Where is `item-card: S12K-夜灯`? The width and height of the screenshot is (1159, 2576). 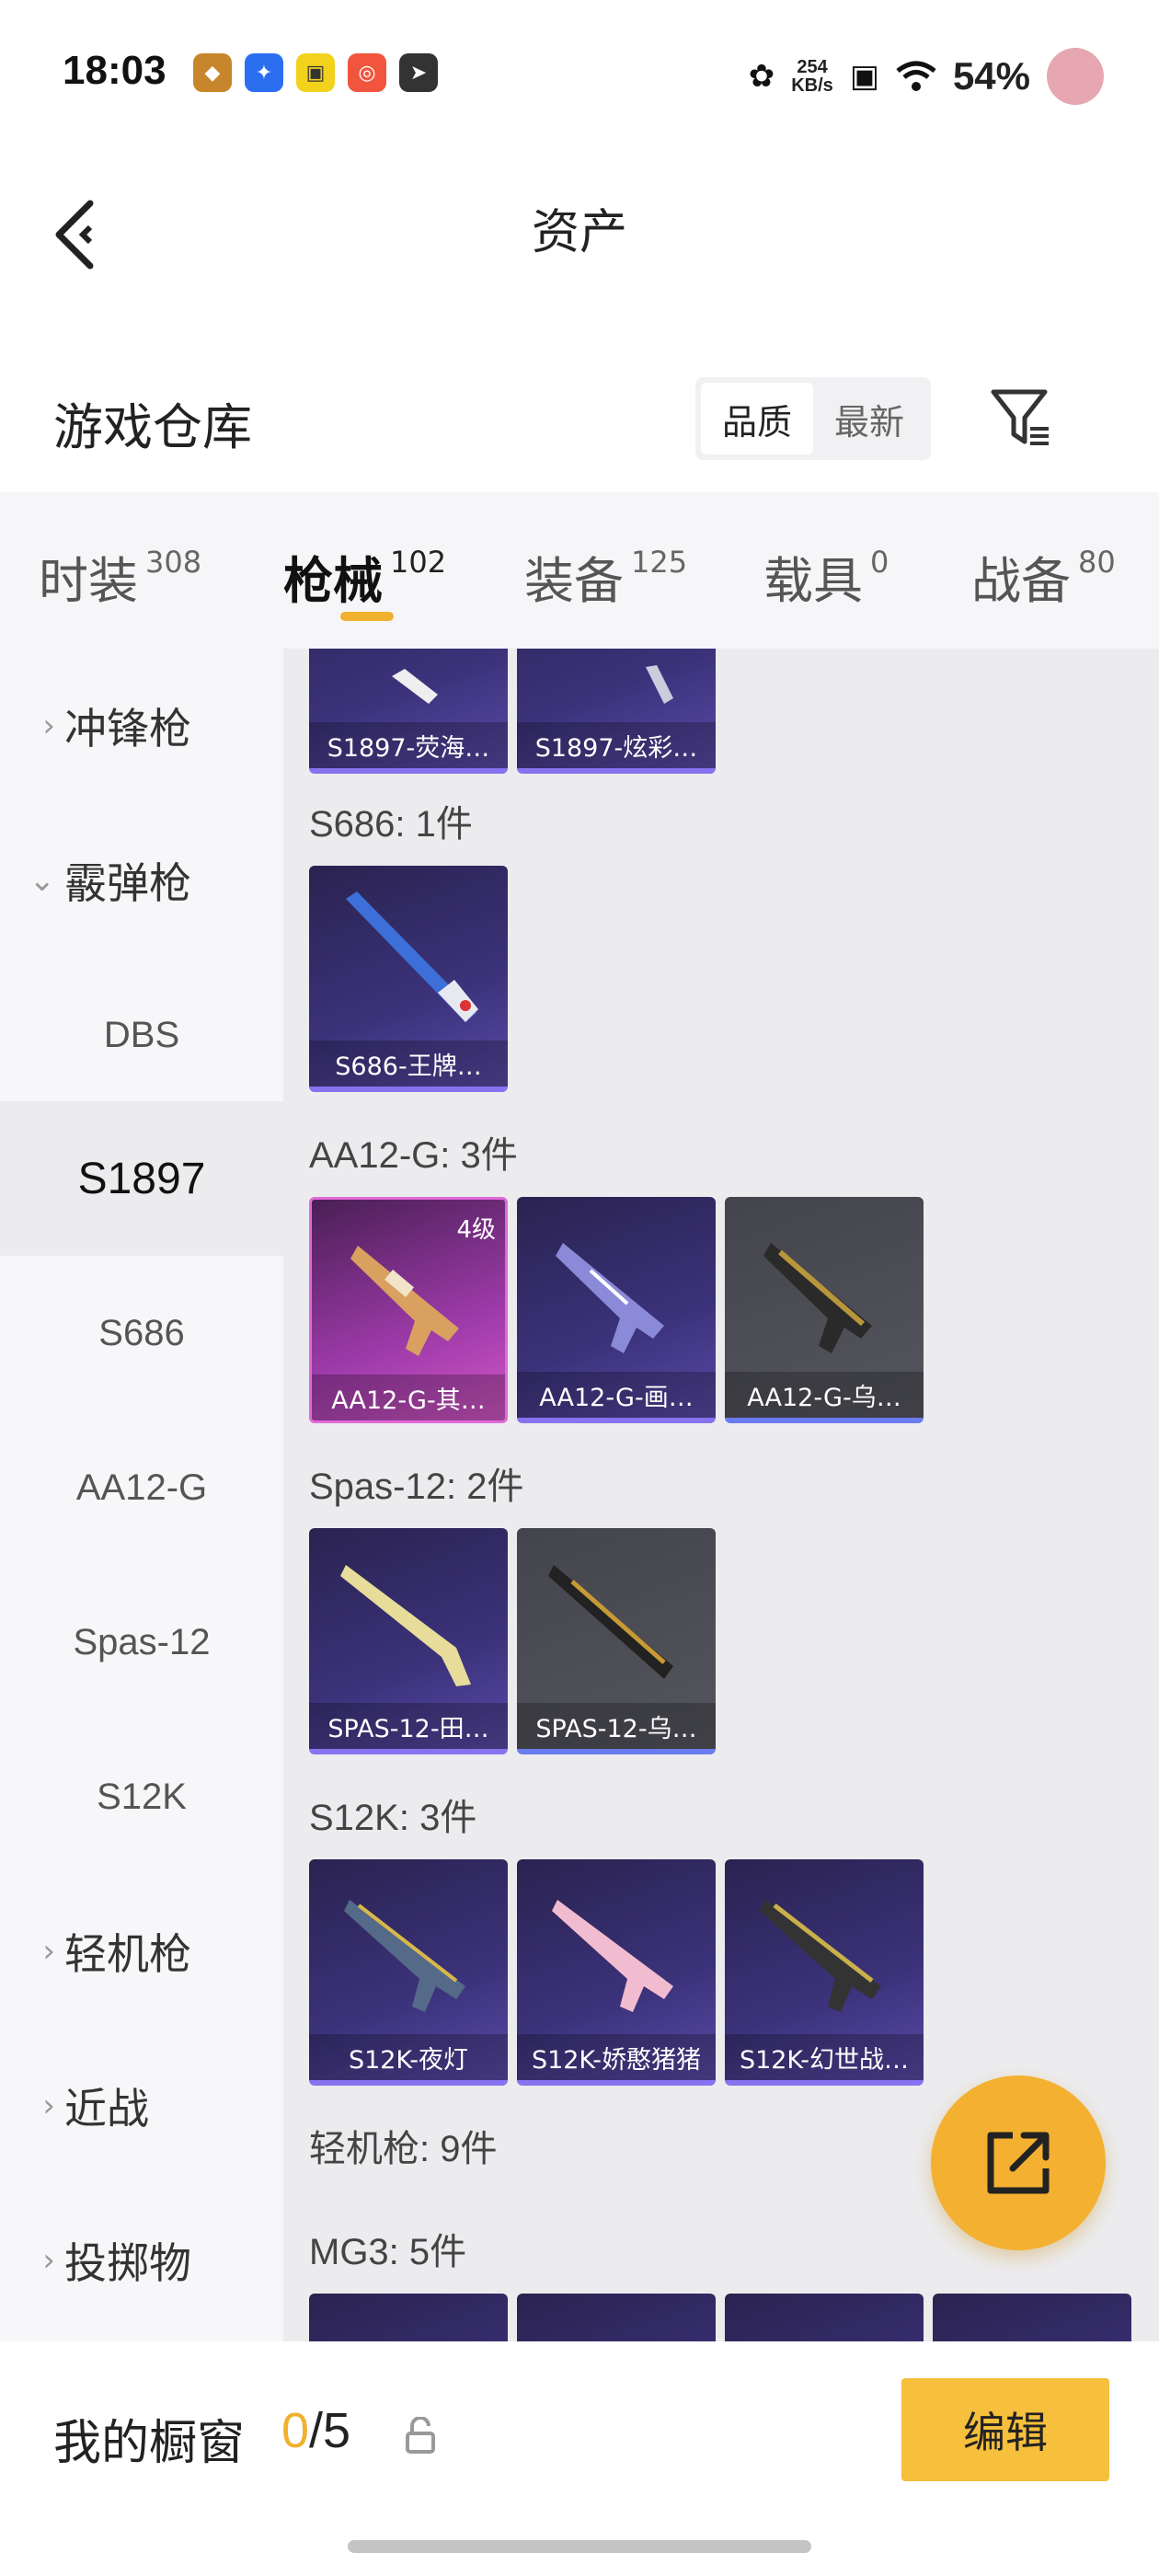
item-card: S12K-夜灯 is located at coordinates (408, 1972).